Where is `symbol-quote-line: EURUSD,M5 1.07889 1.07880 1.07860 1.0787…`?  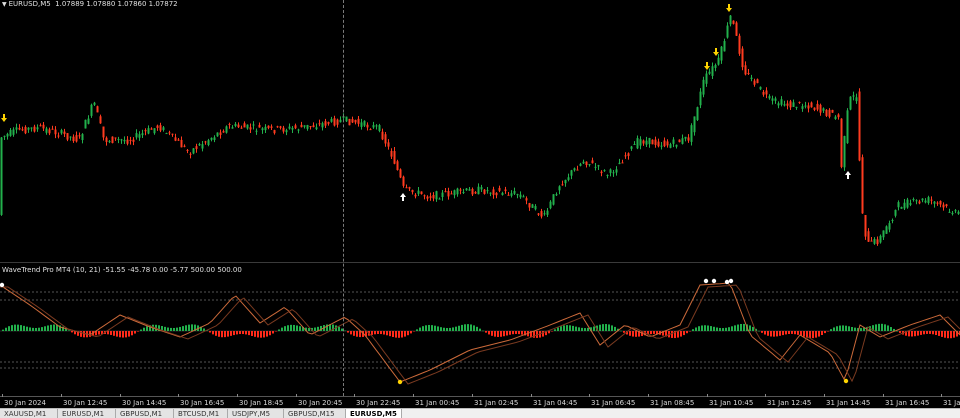 symbol-quote-line: EURUSD,M5 1.07889 1.07880 1.07860 1.0787… is located at coordinates (93, 4).